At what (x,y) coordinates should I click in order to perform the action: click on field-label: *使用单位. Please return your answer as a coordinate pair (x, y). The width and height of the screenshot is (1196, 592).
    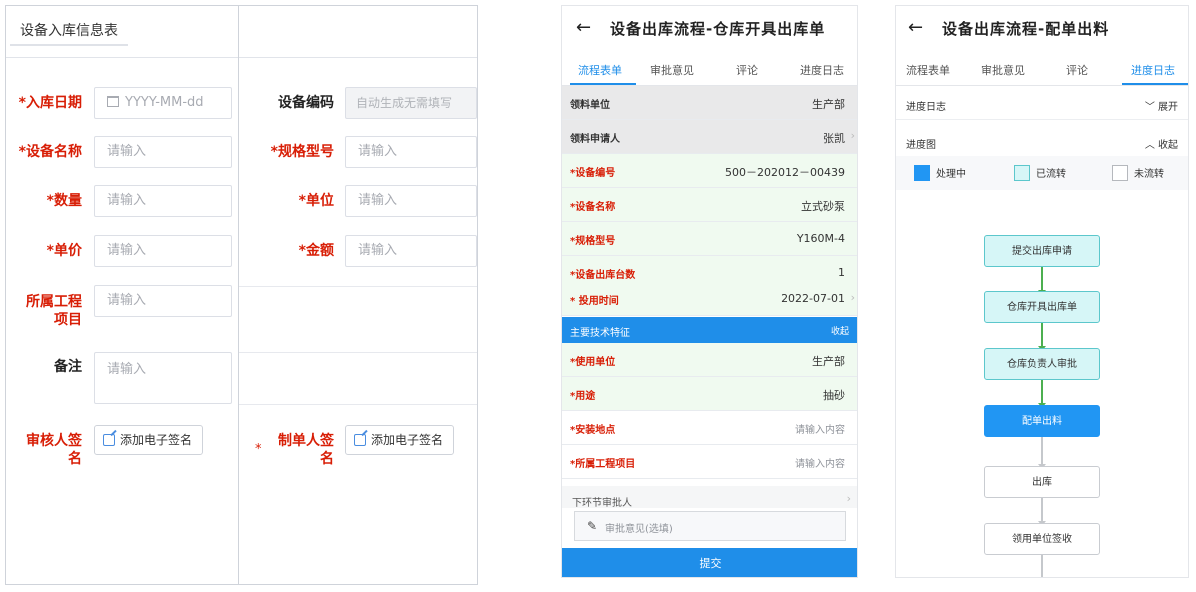
    Looking at the image, I should click on (593, 362).